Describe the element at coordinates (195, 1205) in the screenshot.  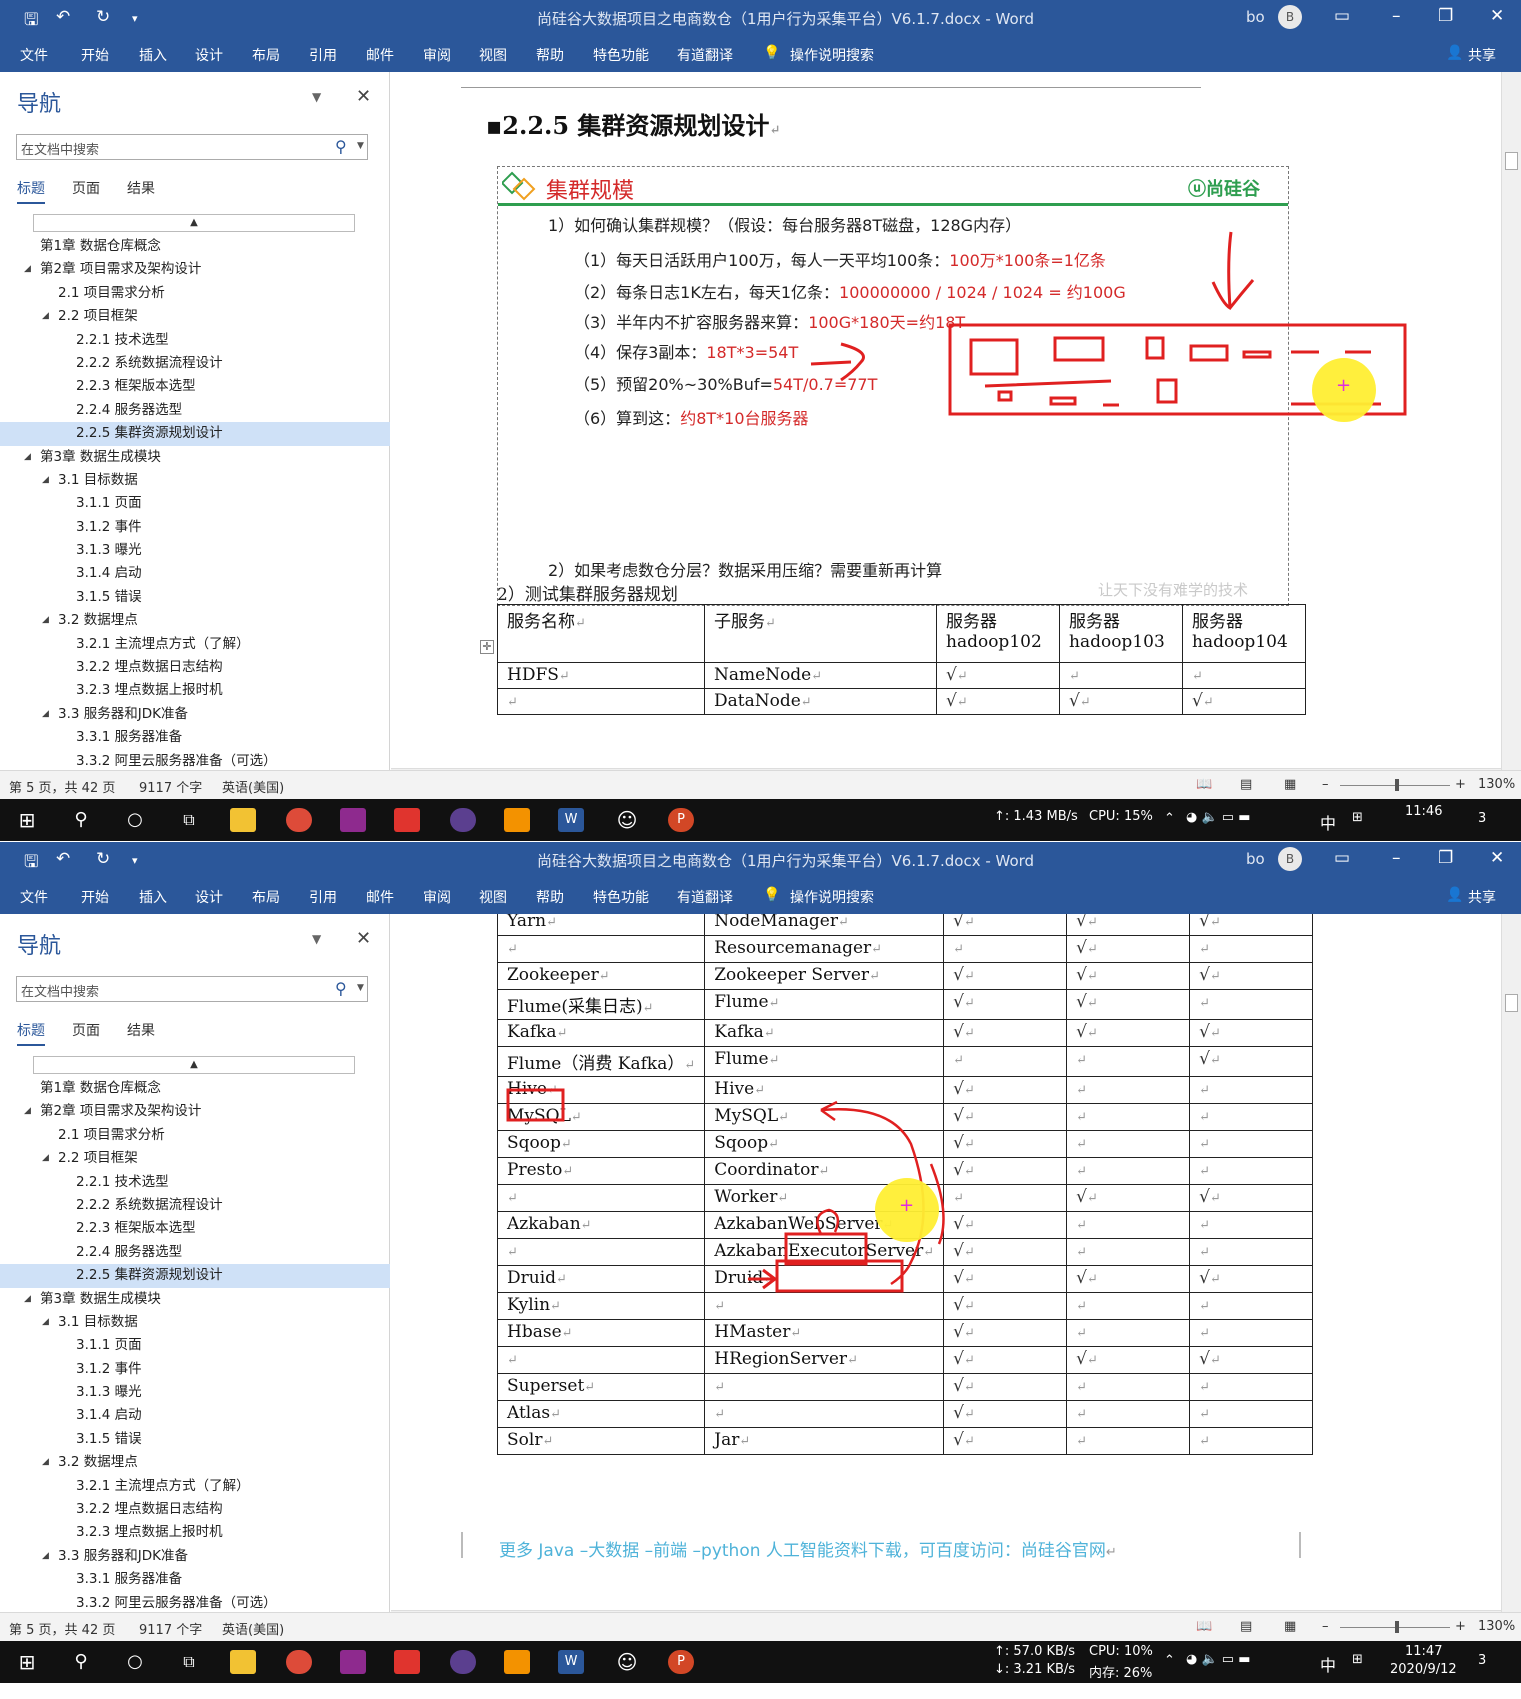
I see `nav-heading-item: 2.2.2 系统数据流程设计` at that location.